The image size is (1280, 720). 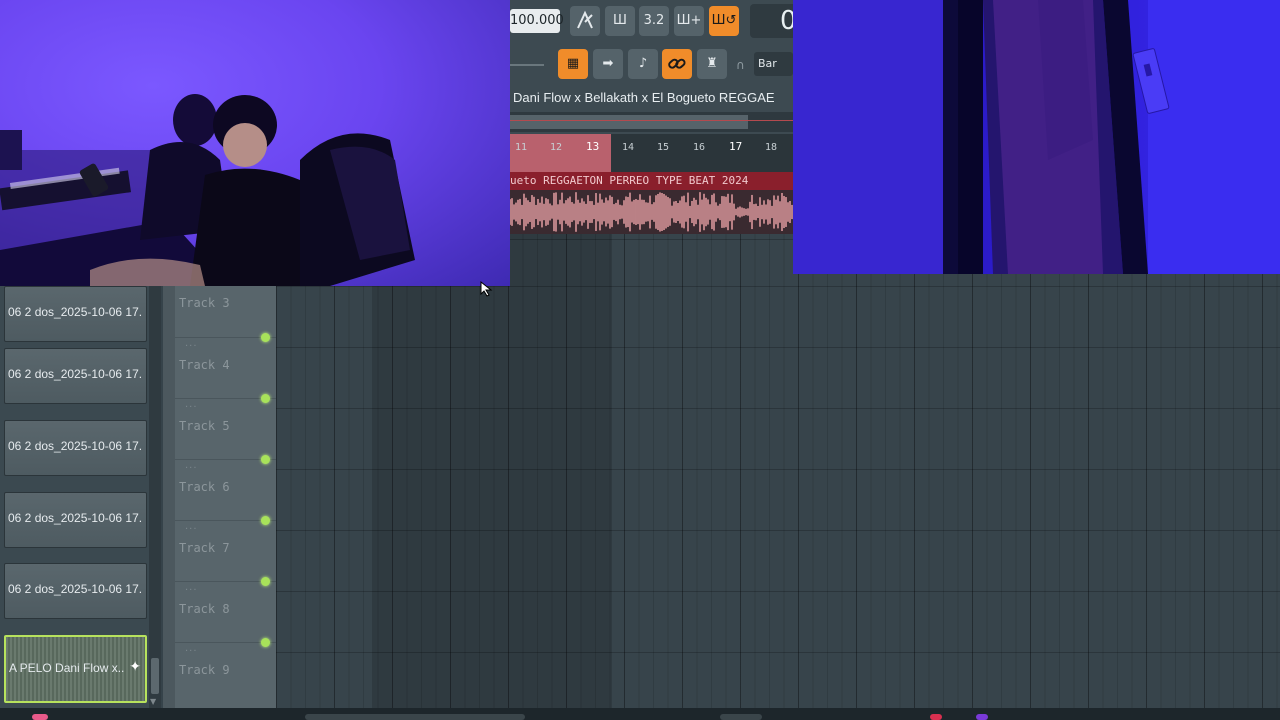 What do you see at coordinates (640, 714) in the screenshot?
I see `bottom-strip` at bounding box center [640, 714].